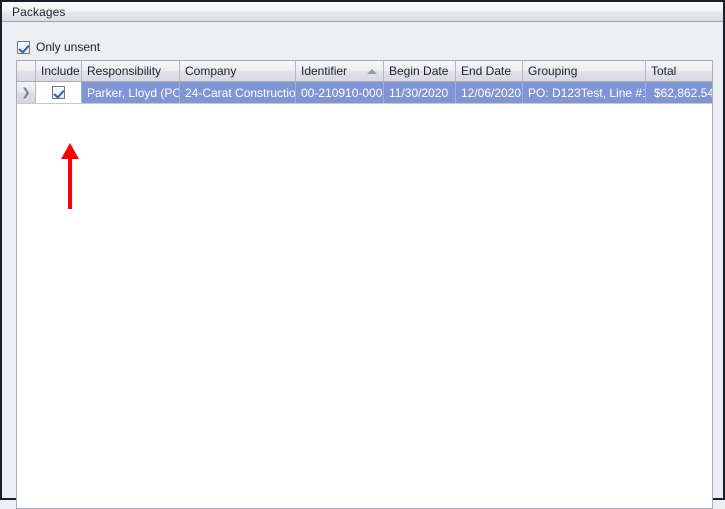  I want to click on column-header-grouping: Grouping, so click(584, 71).